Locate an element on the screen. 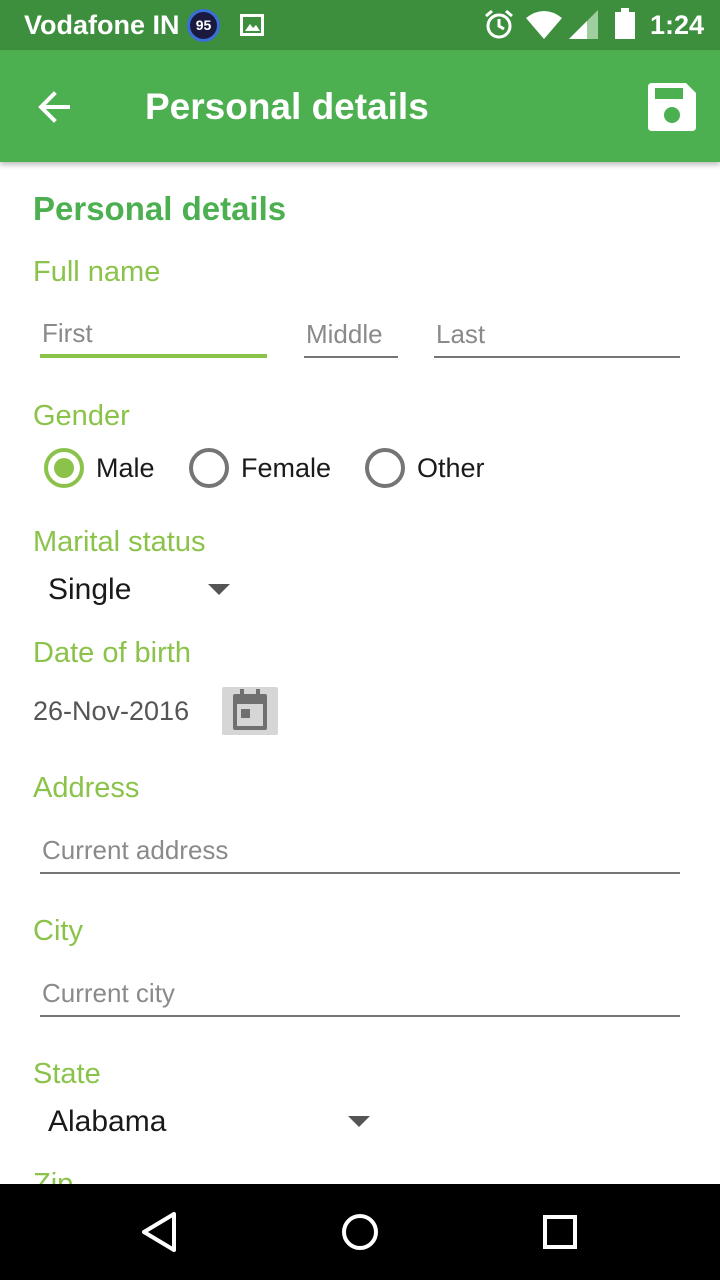 The width and height of the screenshot is (720, 1280). nav-recents-button is located at coordinates (560, 1232).